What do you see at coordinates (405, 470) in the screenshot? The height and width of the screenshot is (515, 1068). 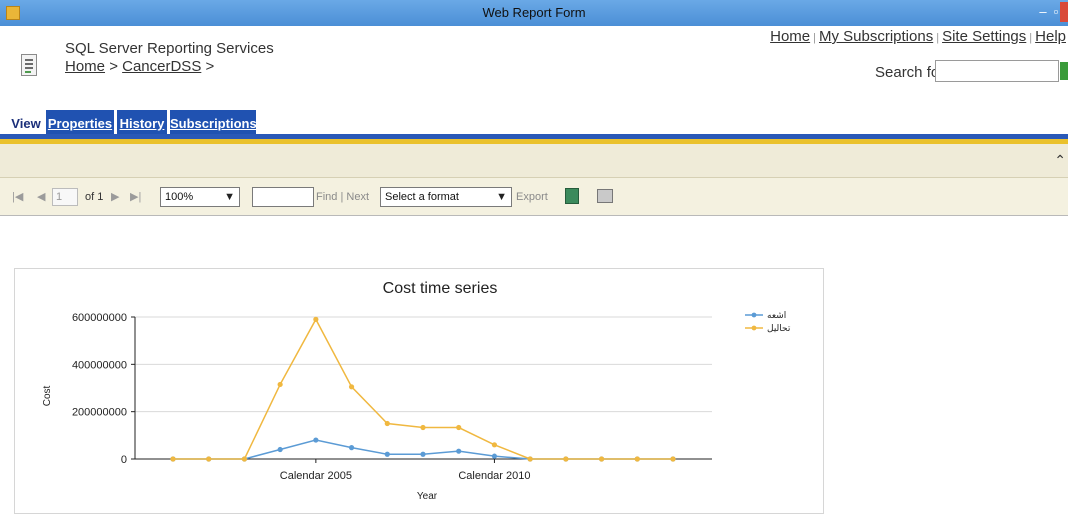 I see `x-axis-ticks: Calendar 2005 Calendar 2010` at bounding box center [405, 470].